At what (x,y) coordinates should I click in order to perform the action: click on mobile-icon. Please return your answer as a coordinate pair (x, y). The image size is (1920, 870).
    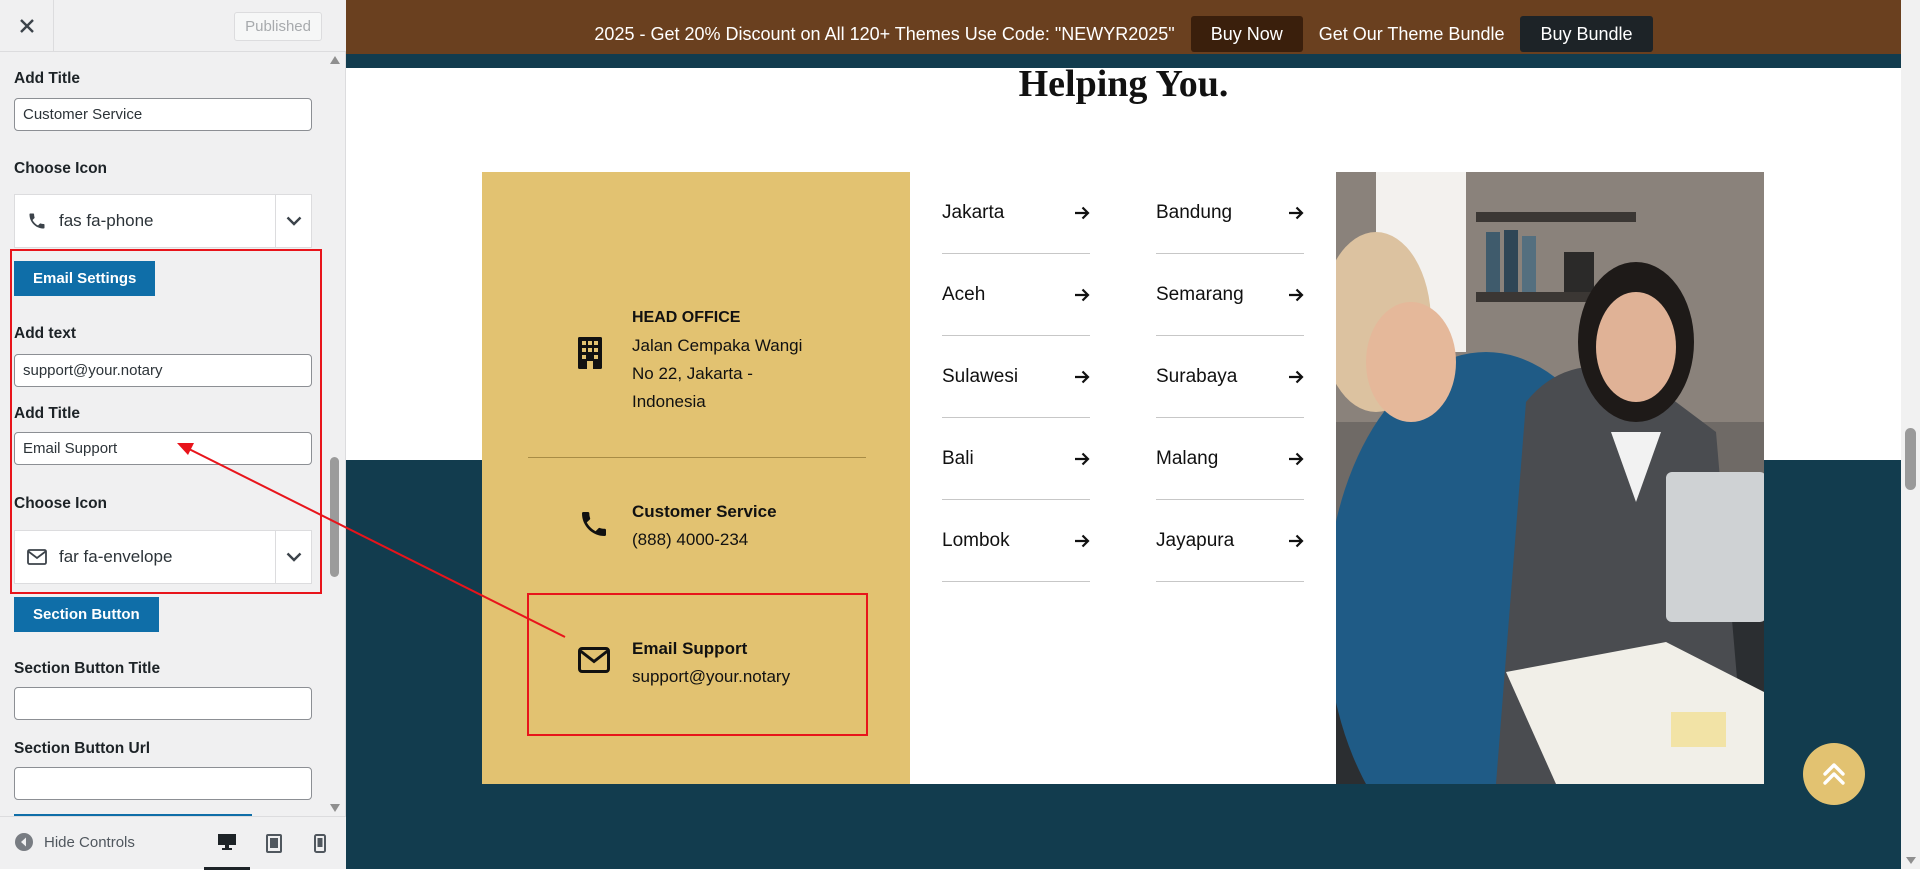
    Looking at the image, I should click on (320, 843).